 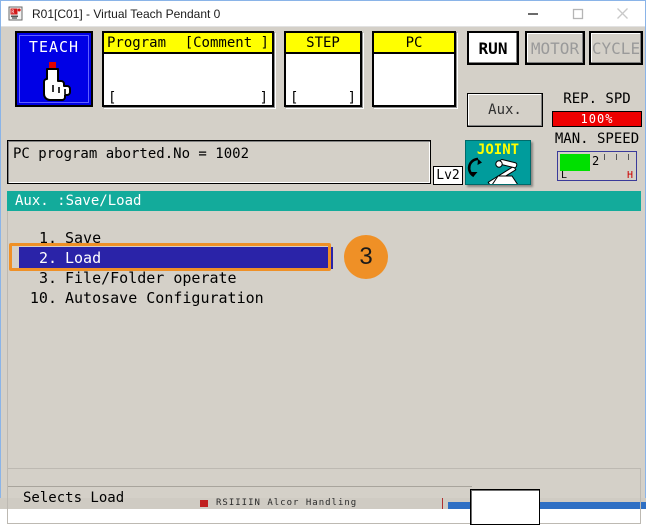 I want to click on annotation-highlight-box, so click(x=170, y=257).